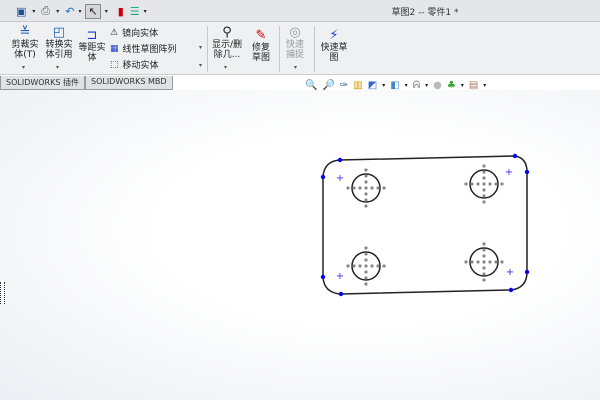 This screenshot has width=600, height=400. I want to click on hide-show-icon: ᕱ, so click(416, 85).